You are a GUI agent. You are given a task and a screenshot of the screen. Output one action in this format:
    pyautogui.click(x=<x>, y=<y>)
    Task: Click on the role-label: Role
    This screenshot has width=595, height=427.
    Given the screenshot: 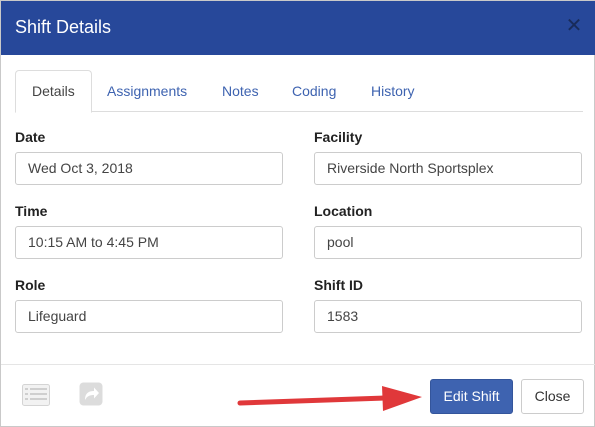 What is the action you would take?
    pyautogui.click(x=30, y=285)
    